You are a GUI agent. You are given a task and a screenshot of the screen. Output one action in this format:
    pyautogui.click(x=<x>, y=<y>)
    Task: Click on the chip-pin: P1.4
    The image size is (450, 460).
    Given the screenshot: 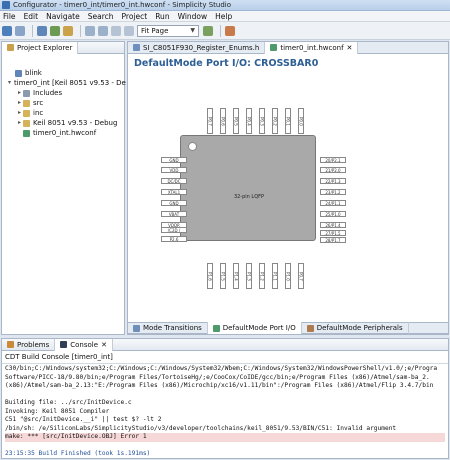 What is the action you would take?
    pyautogui.click(x=236, y=276)
    